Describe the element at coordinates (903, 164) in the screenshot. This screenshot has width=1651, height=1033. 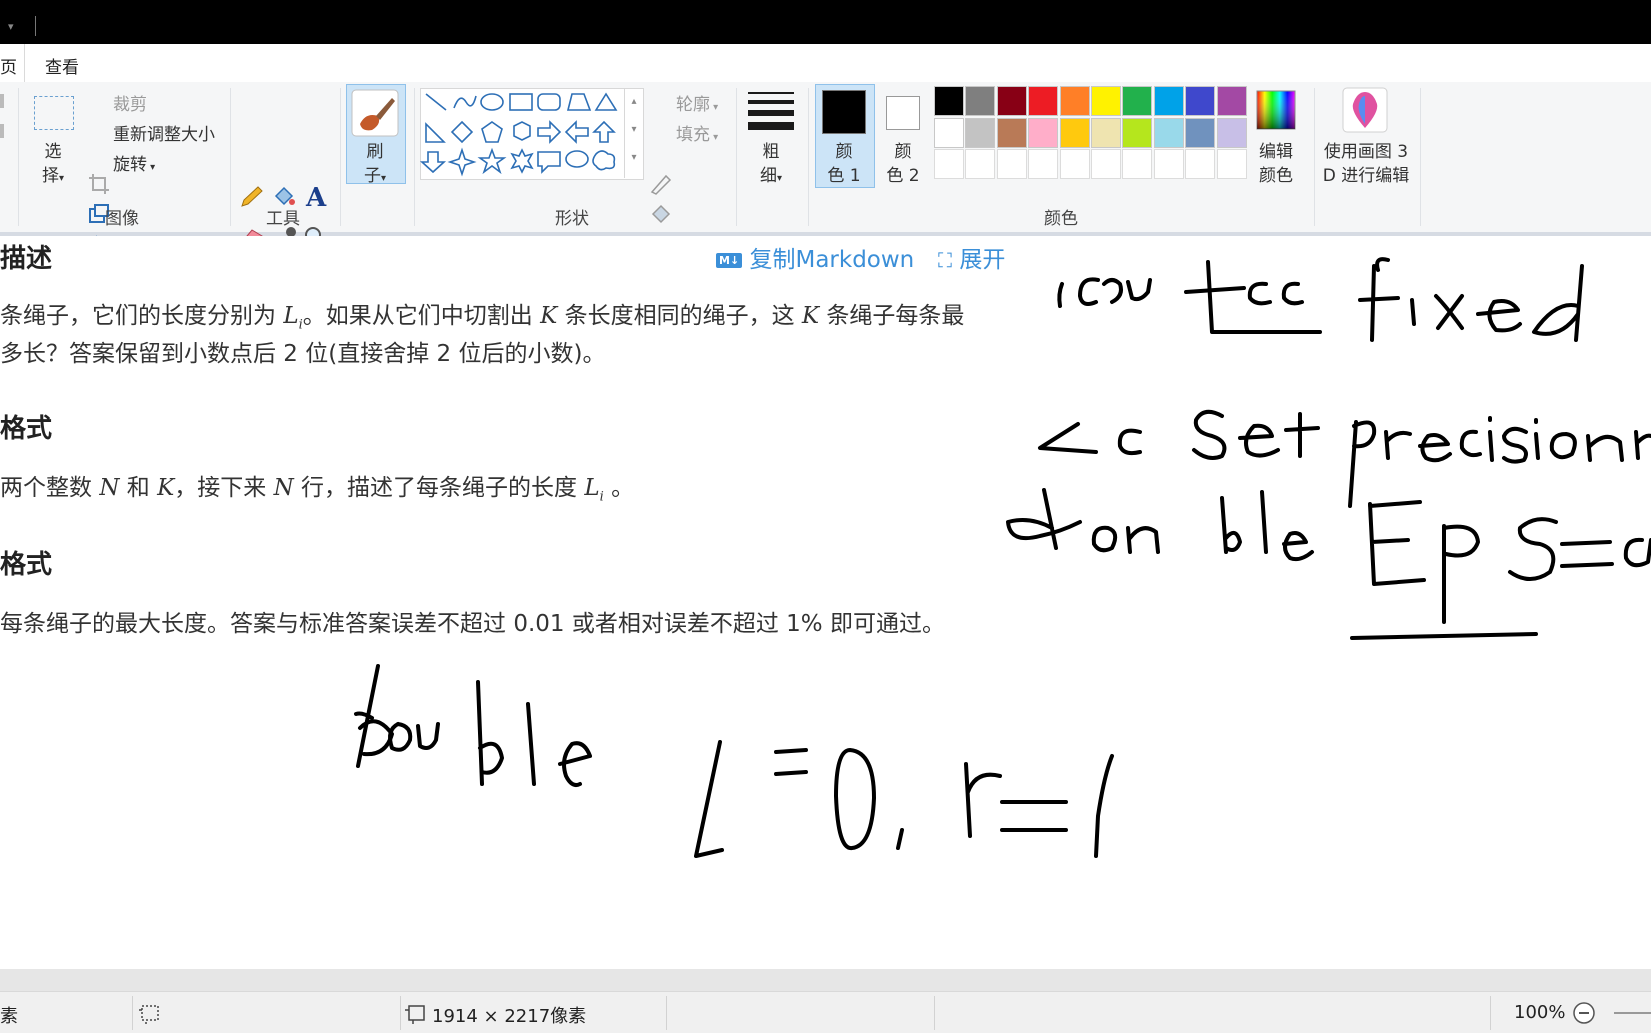
I see `color2-button: 颜 色 2` at that location.